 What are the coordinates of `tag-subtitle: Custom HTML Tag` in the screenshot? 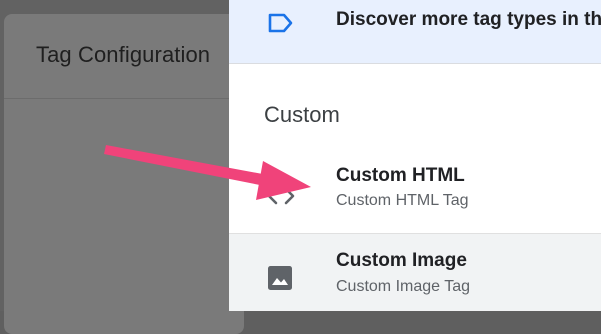 It's located at (402, 200).